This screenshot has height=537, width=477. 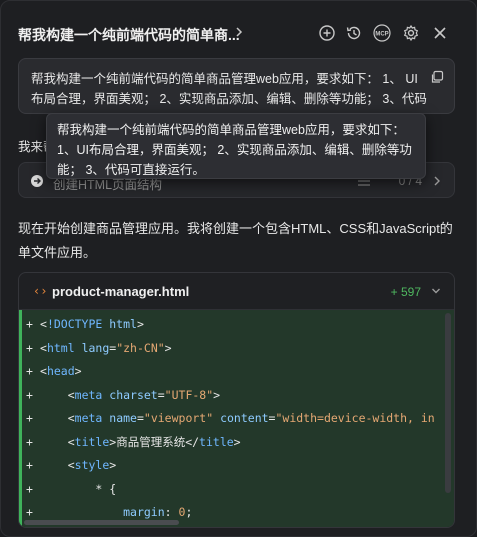 I want to click on code-line: + <title>商品管理系统</title>, so click(x=238, y=442).